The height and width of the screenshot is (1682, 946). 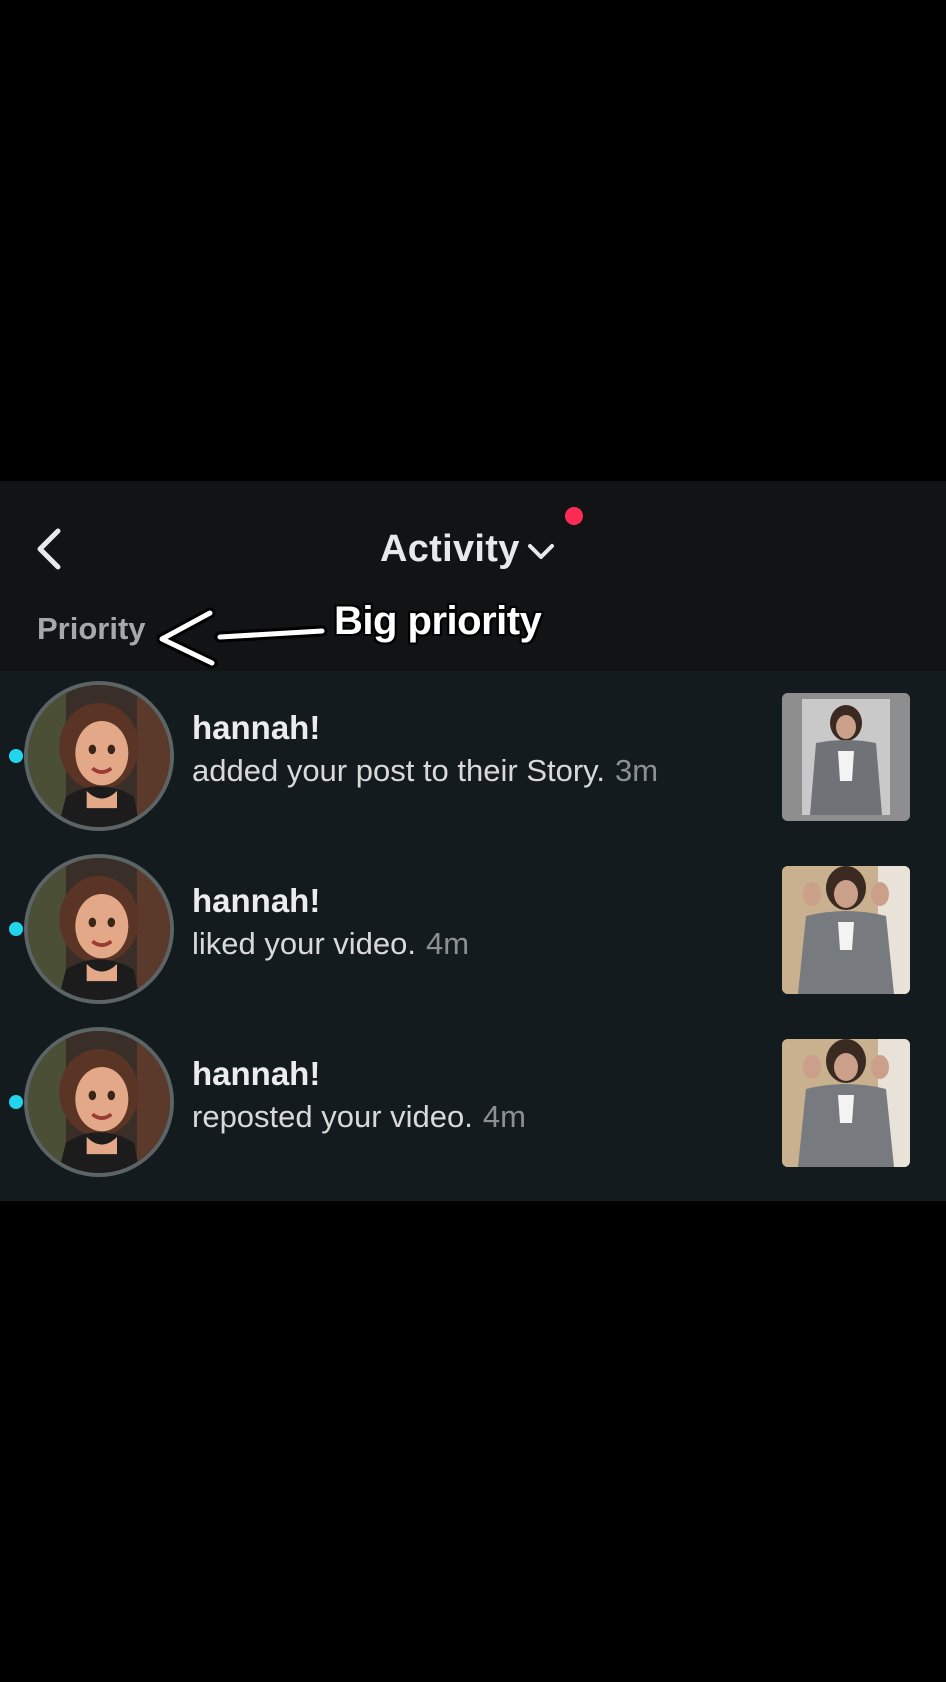 I want to click on back-button, so click(x=52, y=549).